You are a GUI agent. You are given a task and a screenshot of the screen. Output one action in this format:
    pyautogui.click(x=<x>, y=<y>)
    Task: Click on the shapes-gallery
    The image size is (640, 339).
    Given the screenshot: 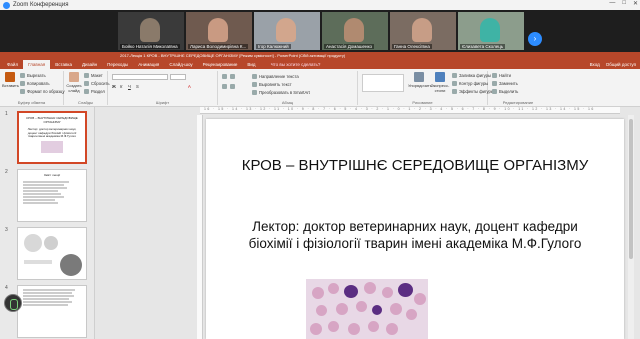 What is the action you would take?
    pyautogui.click(x=383, y=83)
    